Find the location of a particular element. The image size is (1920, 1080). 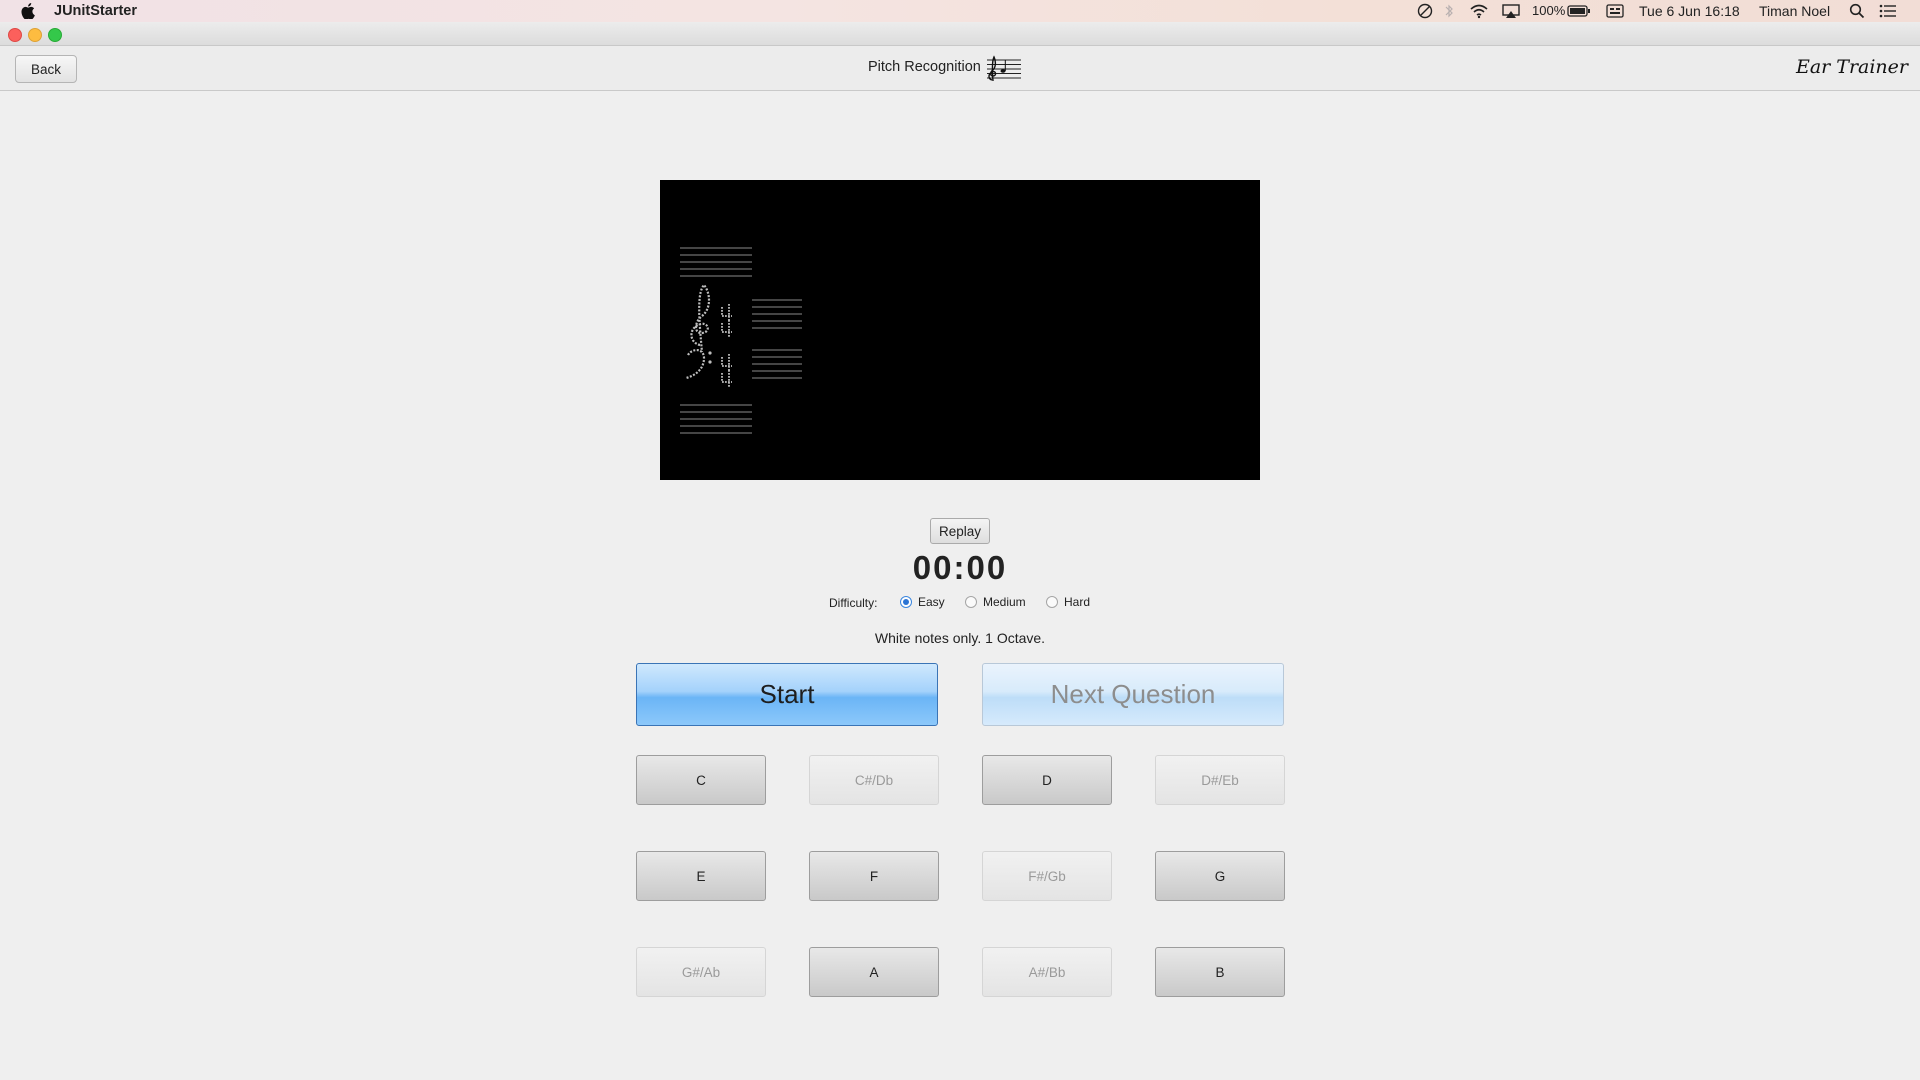

note-button-a-sharp: A#/Bb is located at coordinates (1047, 972).